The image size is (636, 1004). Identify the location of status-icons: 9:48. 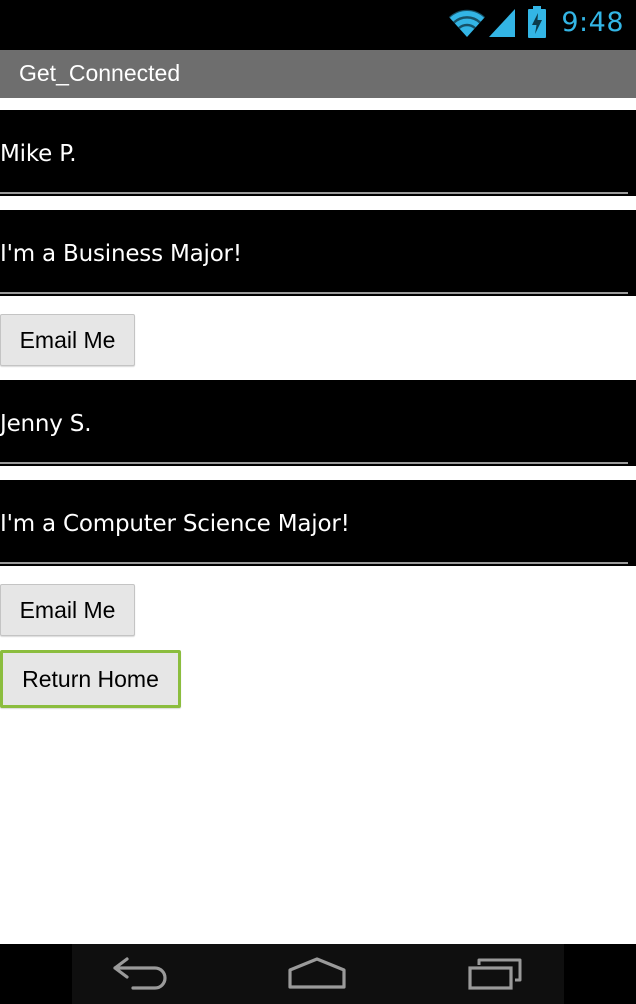
(535, 22).